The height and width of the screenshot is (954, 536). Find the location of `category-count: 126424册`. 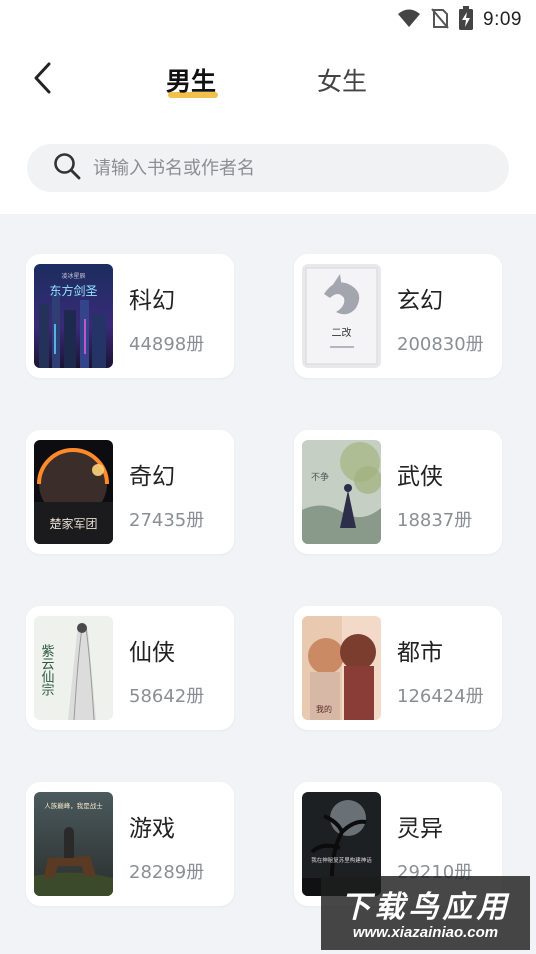

category-count: 126424册 is located at coordinates (440, 696).